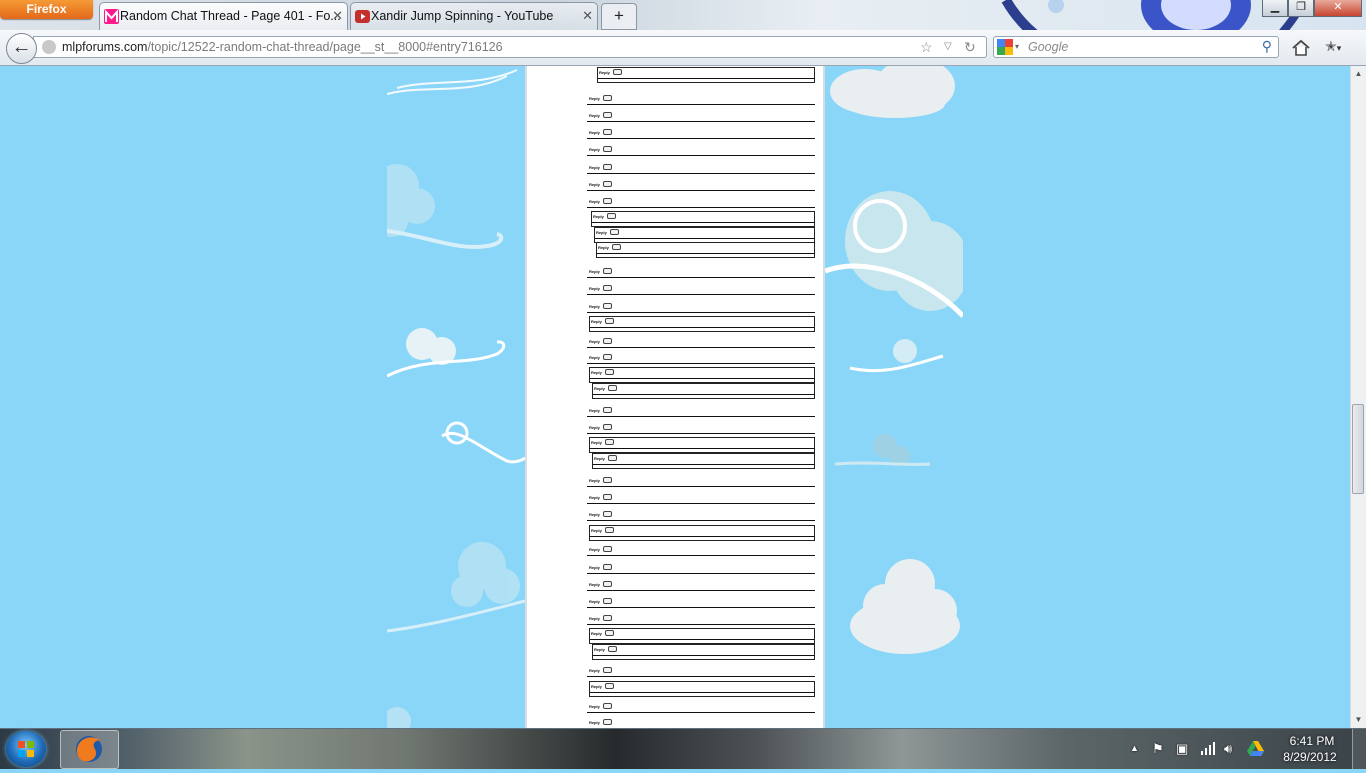  Describe the element at coordinates (1158, 749) in the screenshot. I see `action-center-flag-icon: ⚑` at that location.